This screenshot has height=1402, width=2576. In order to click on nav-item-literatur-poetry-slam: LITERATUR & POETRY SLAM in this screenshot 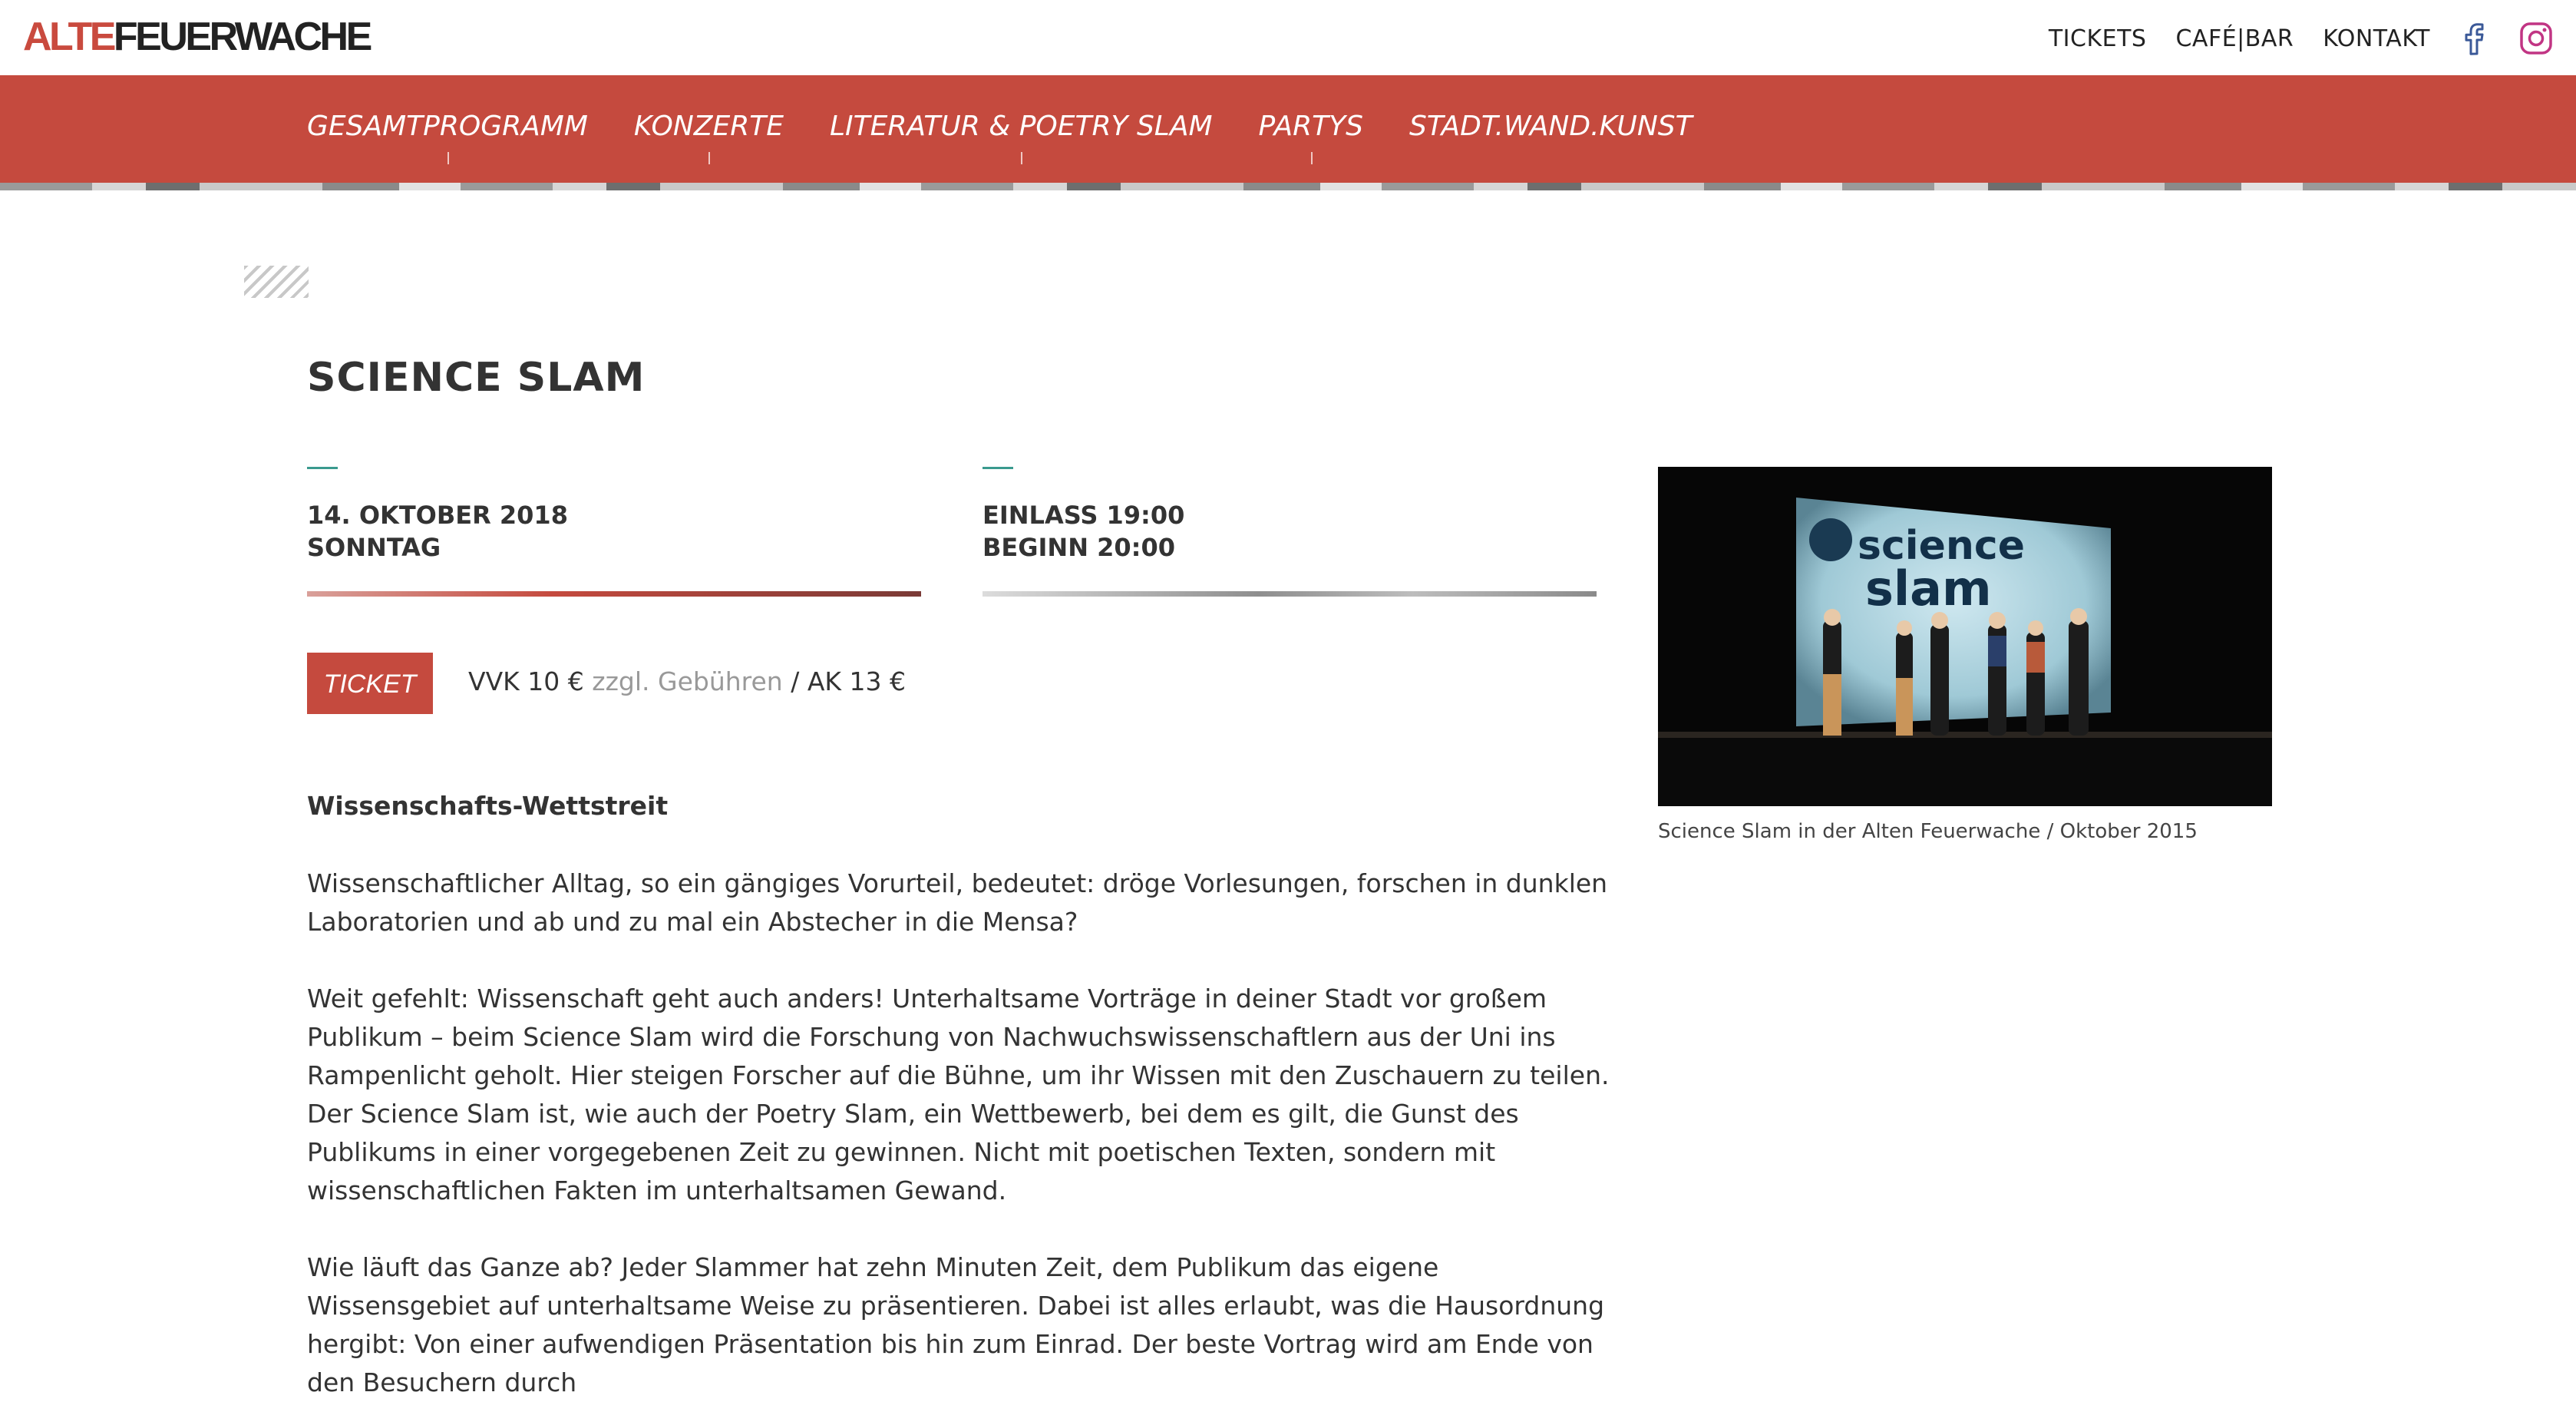, I will do `click(1021, 137)`.